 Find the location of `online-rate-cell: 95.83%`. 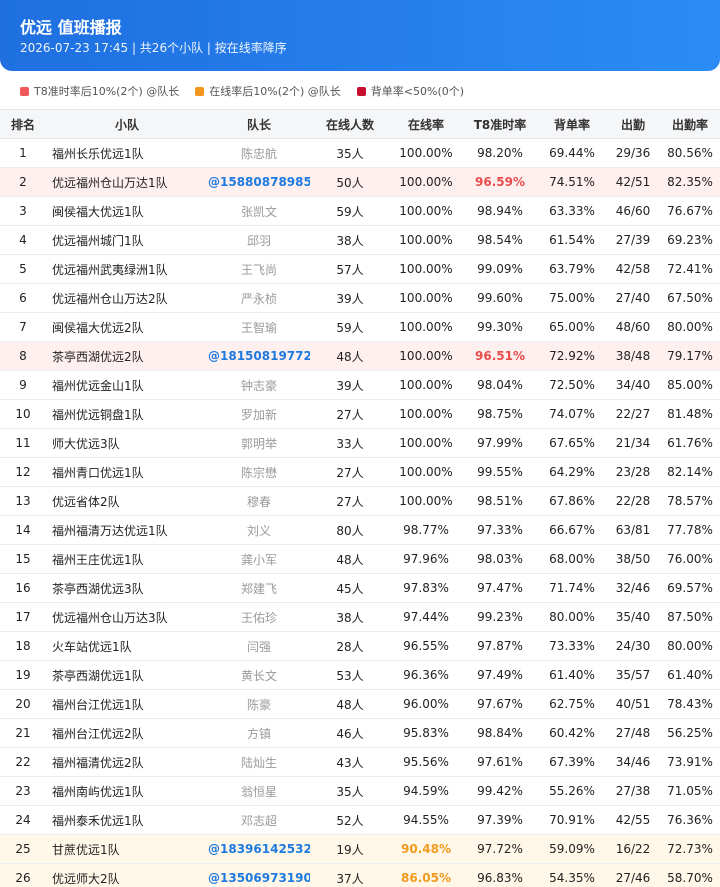

online-rate-cell: 95.83% is located at coordinates (426, 733).